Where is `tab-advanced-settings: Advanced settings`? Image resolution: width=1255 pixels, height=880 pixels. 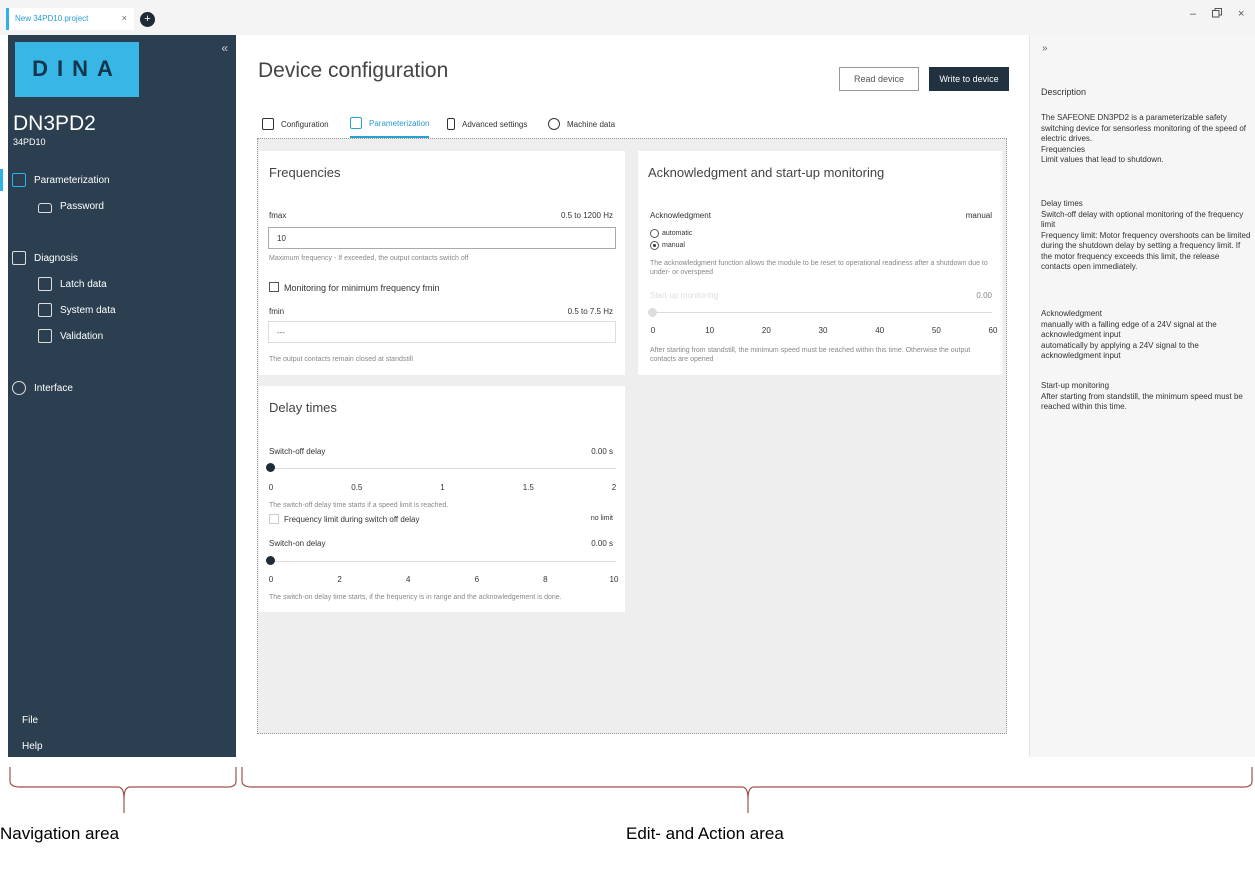
tab-advanced-settings: Advanced settings is located at coordinates (487, 124).